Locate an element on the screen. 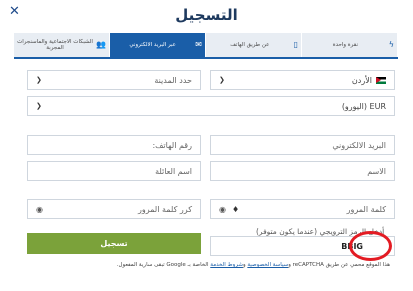 The height and width of the screenshot is (291, 413). jordan-flag-icon is located at coordinates (381, 80).